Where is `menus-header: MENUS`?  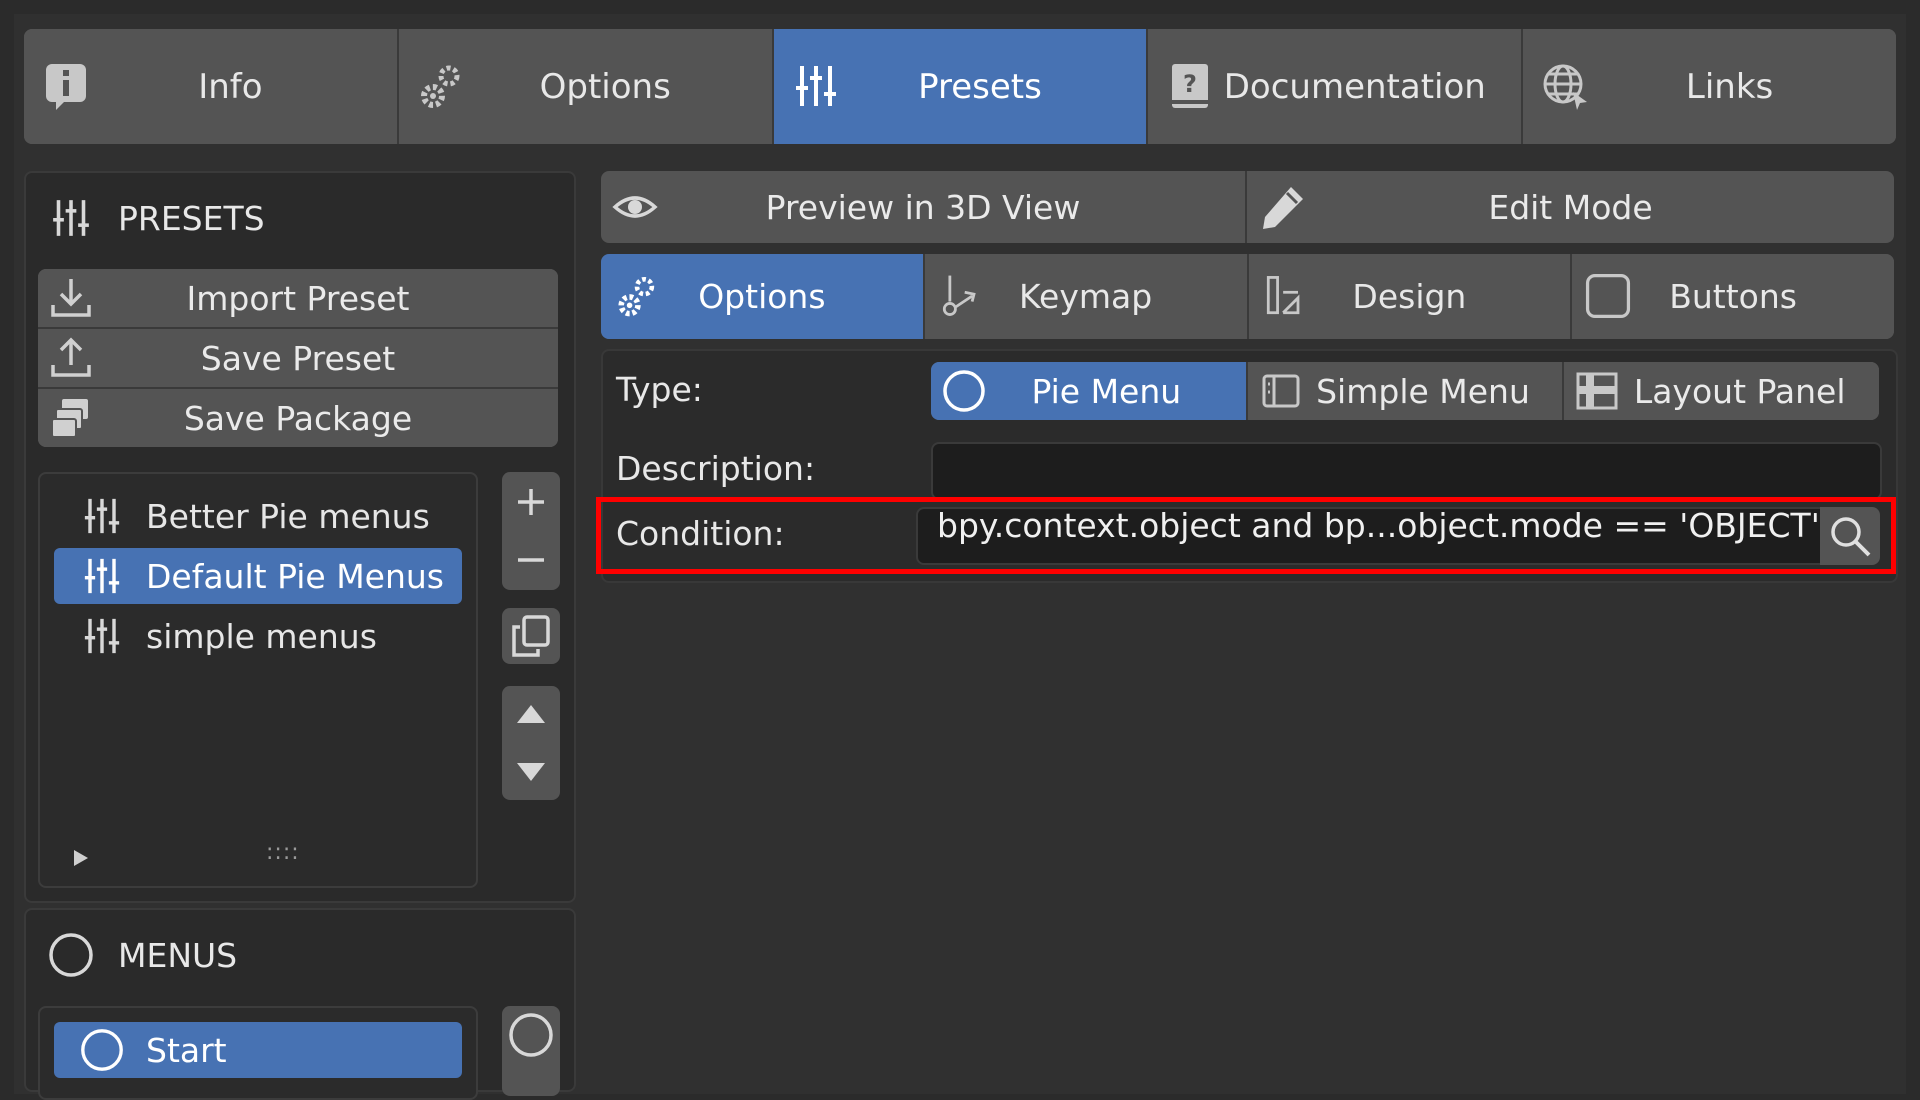
menus-header: MENUS is located at coordinates (141, 955).